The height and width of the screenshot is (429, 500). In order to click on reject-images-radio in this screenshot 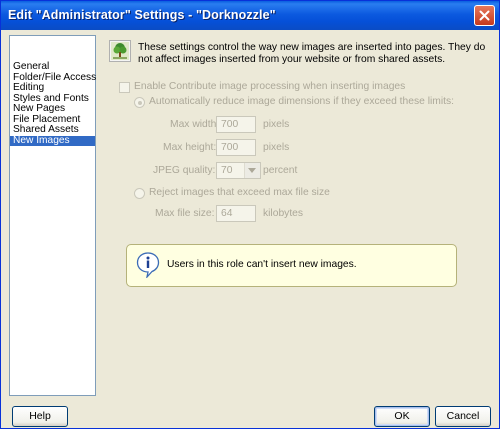, I will do `click(139, 193)`.